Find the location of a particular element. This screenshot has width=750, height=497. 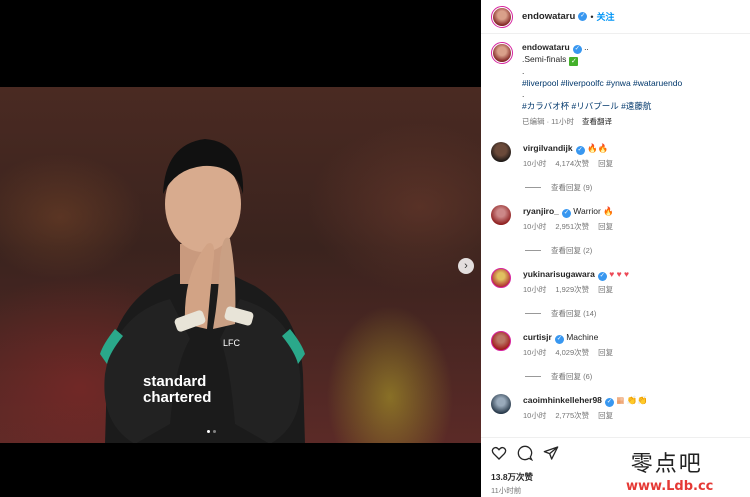

caption-username: endowataru is located at coordinates (546, 47).